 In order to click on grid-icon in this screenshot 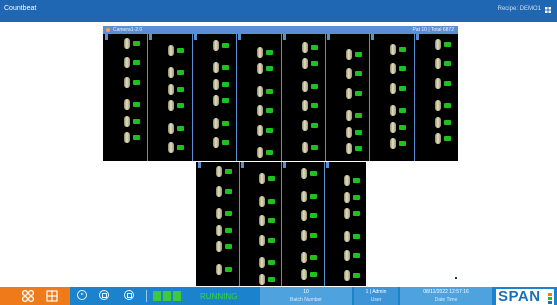, I will do `click(548, 10)`.